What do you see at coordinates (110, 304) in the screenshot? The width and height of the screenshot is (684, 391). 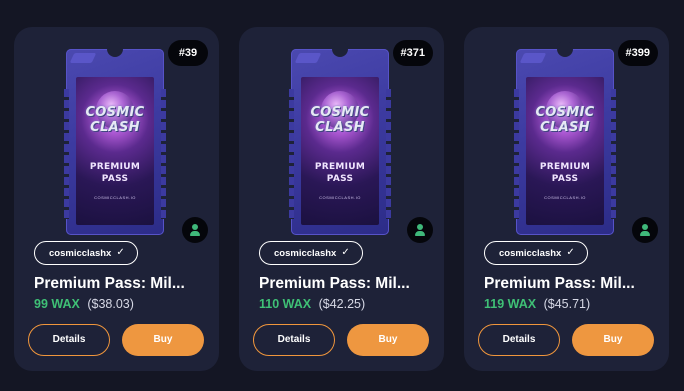 I see `price-usd: ($38.03)` at bounding box center [110, 304].